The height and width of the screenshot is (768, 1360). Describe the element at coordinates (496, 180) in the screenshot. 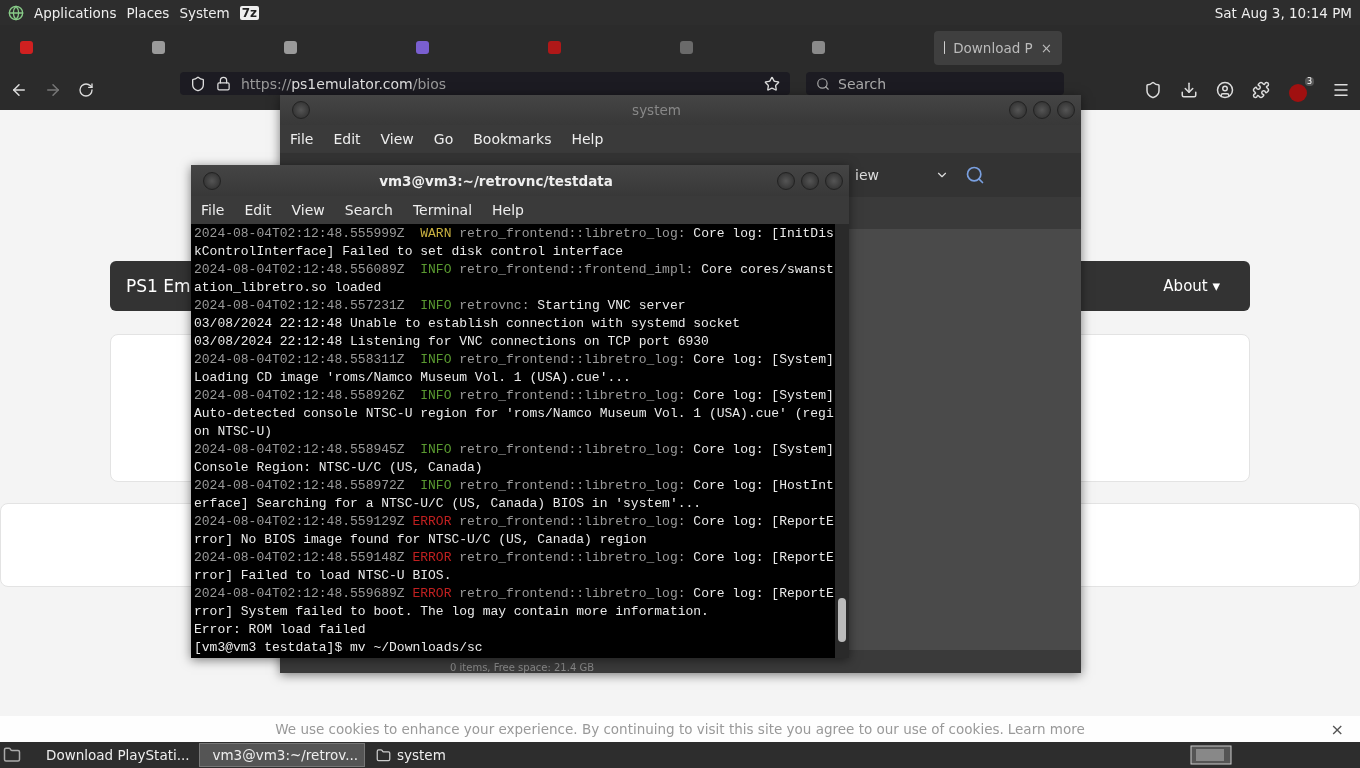

I see `window-title: vm3@vm3:~/retrovnc/testdata` at that location.